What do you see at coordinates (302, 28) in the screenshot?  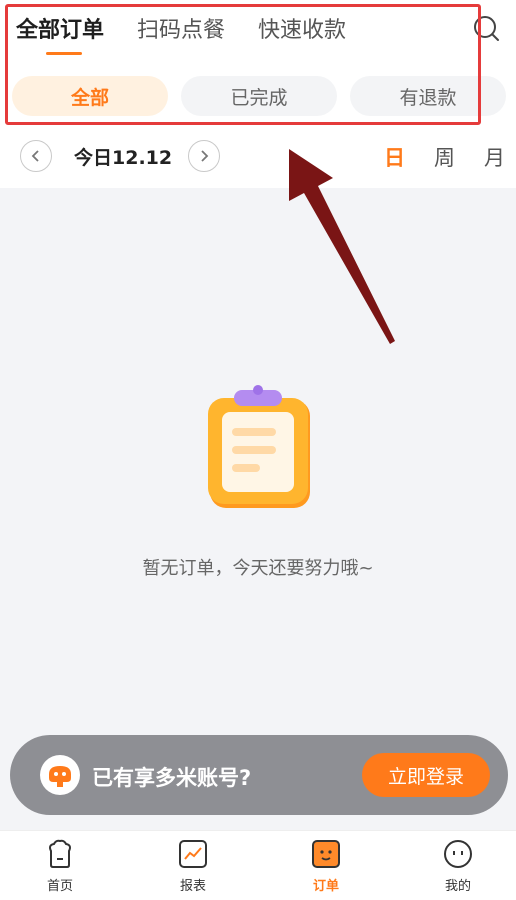 I see `tab-quick-payment: 快速收款` at bounding box center [302, 28].